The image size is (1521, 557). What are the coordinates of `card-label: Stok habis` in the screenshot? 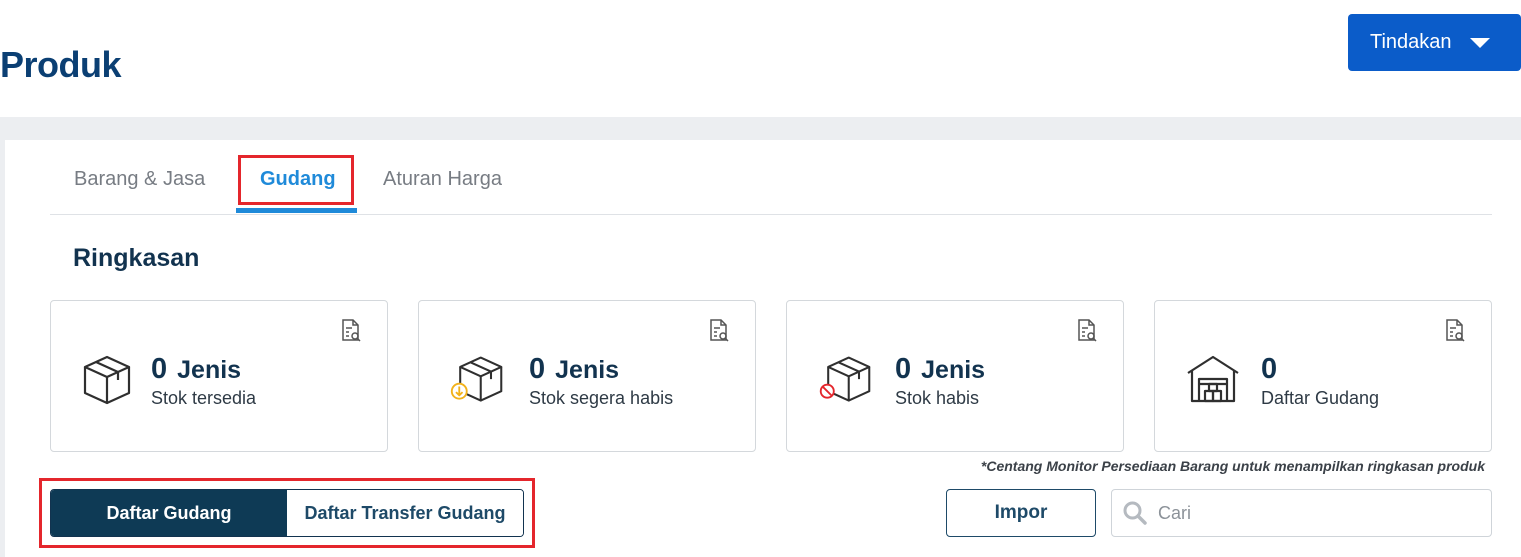 It's located at (937, 398).